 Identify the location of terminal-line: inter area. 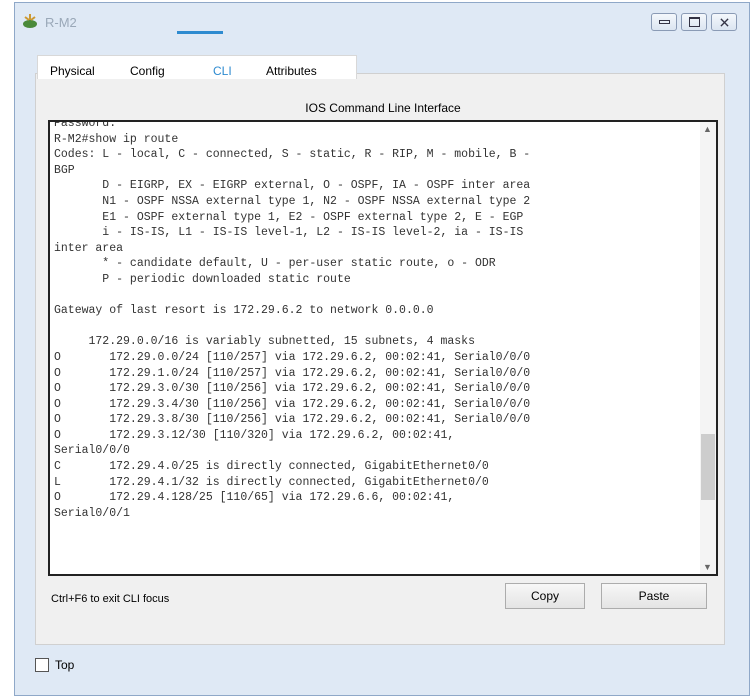
(89, 248).